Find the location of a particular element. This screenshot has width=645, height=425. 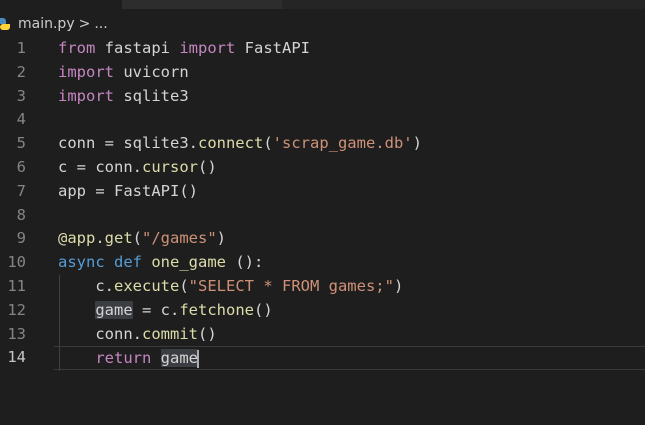

keyword: return is located at coordinates (123, 358).